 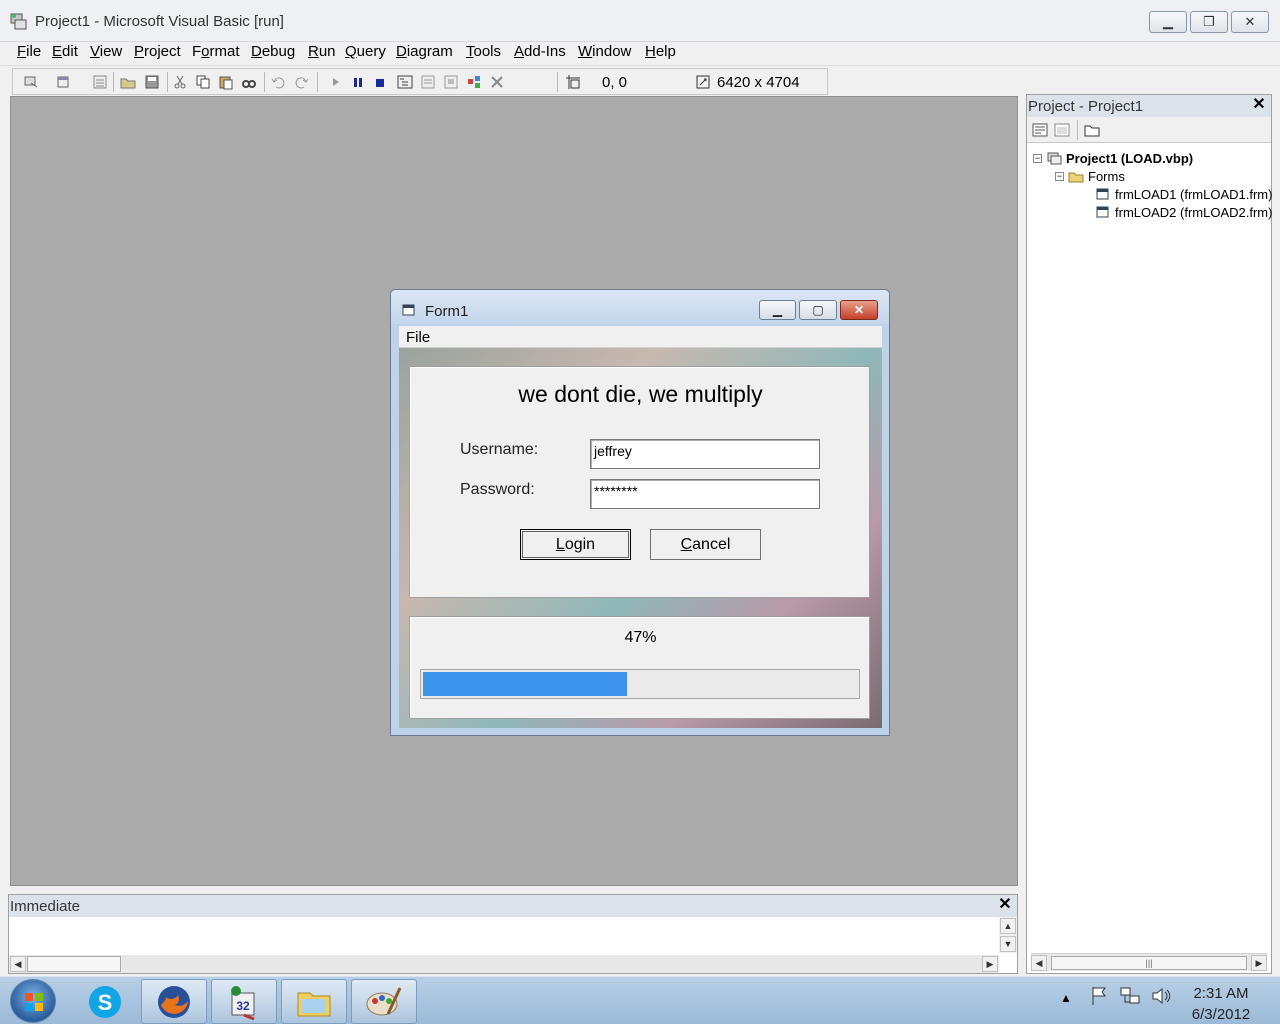 What do you see at coordinates (243, 1006) in the screenshot?
I see `svg-text: 32` at bounding box center [243, 1006].